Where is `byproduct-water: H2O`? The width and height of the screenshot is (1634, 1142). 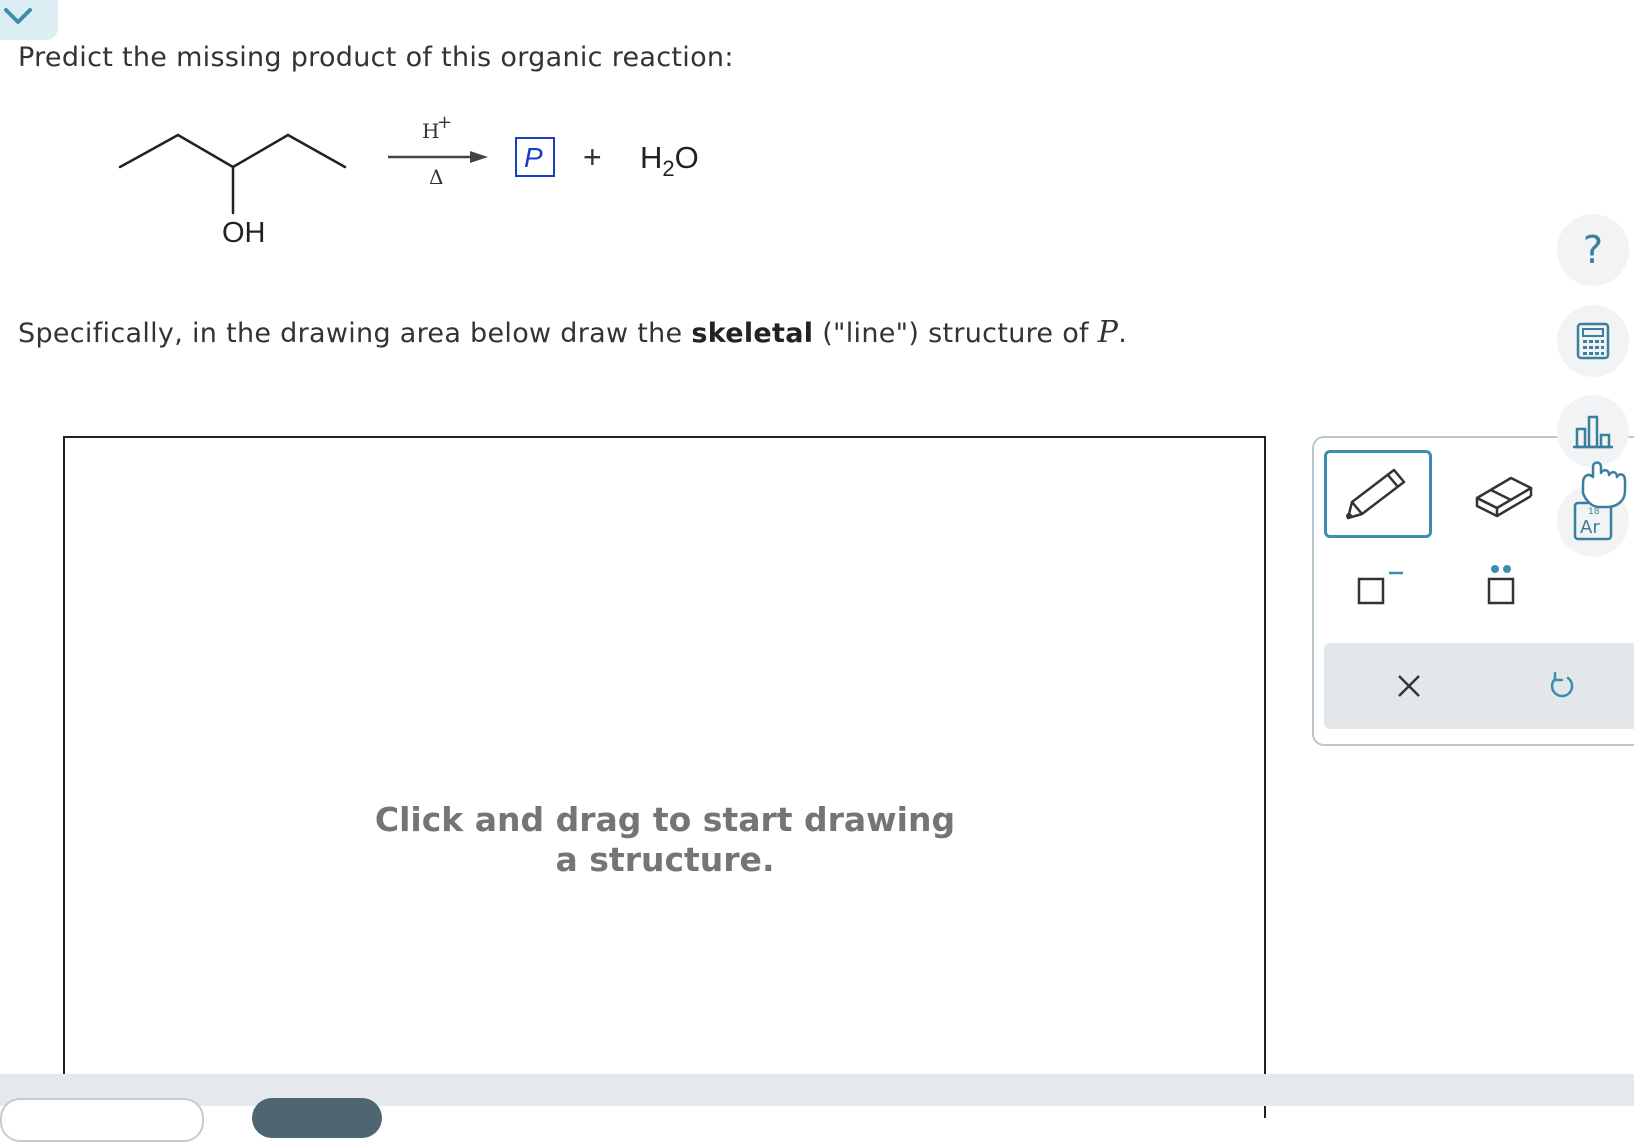
byproduct-water: H2O is located at coordinates (669, 160).